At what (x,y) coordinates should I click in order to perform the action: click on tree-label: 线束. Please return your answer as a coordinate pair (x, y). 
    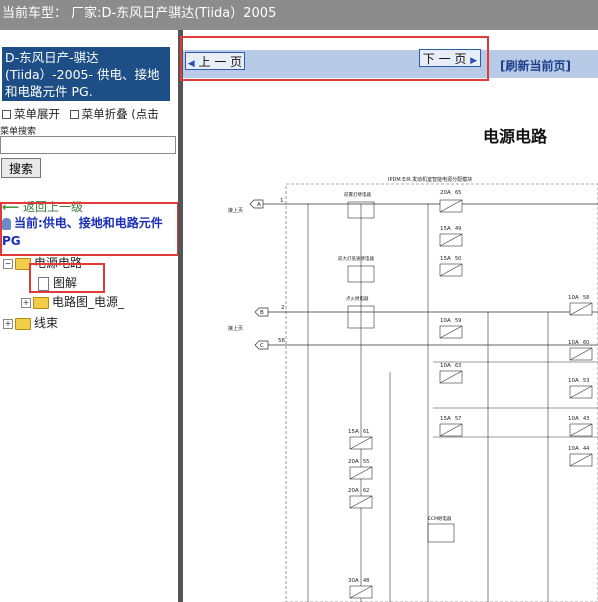
    Looking at the image, I should click on (46, 323).